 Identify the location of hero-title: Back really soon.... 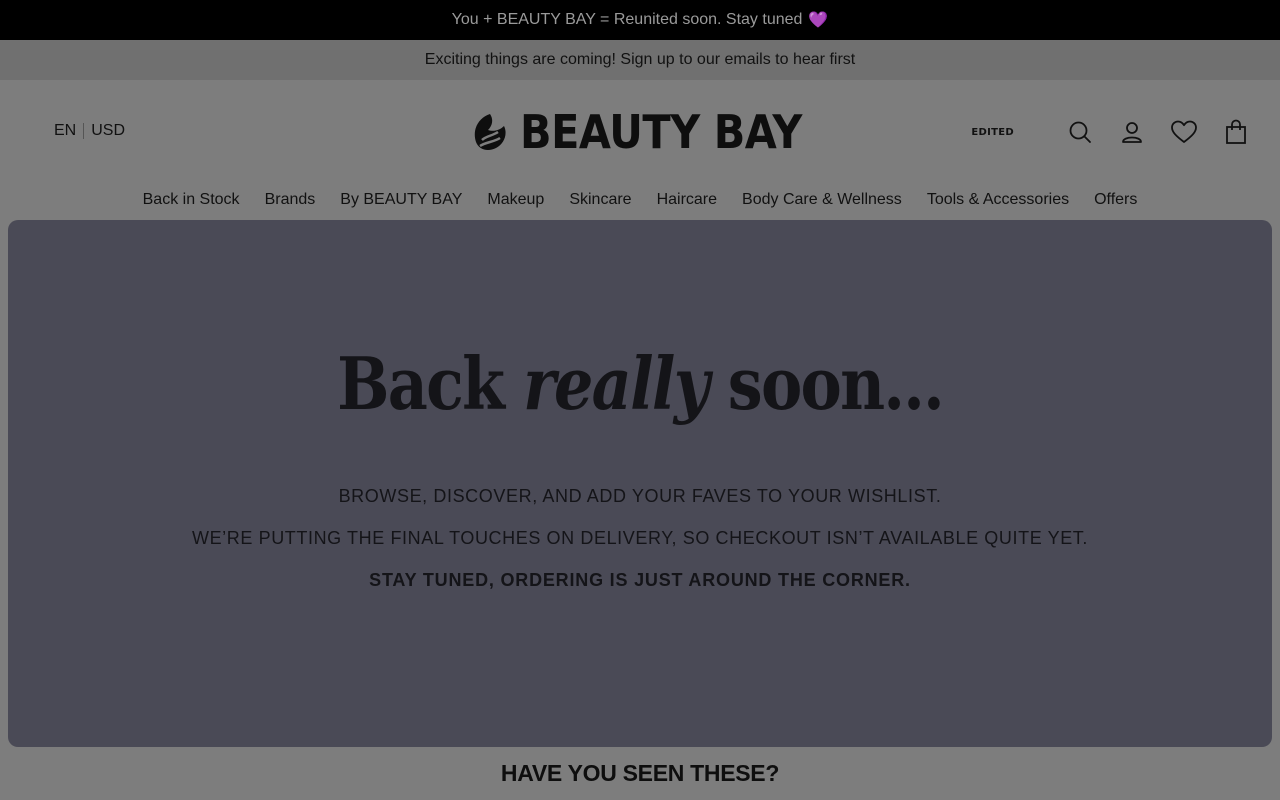
(639, 384).